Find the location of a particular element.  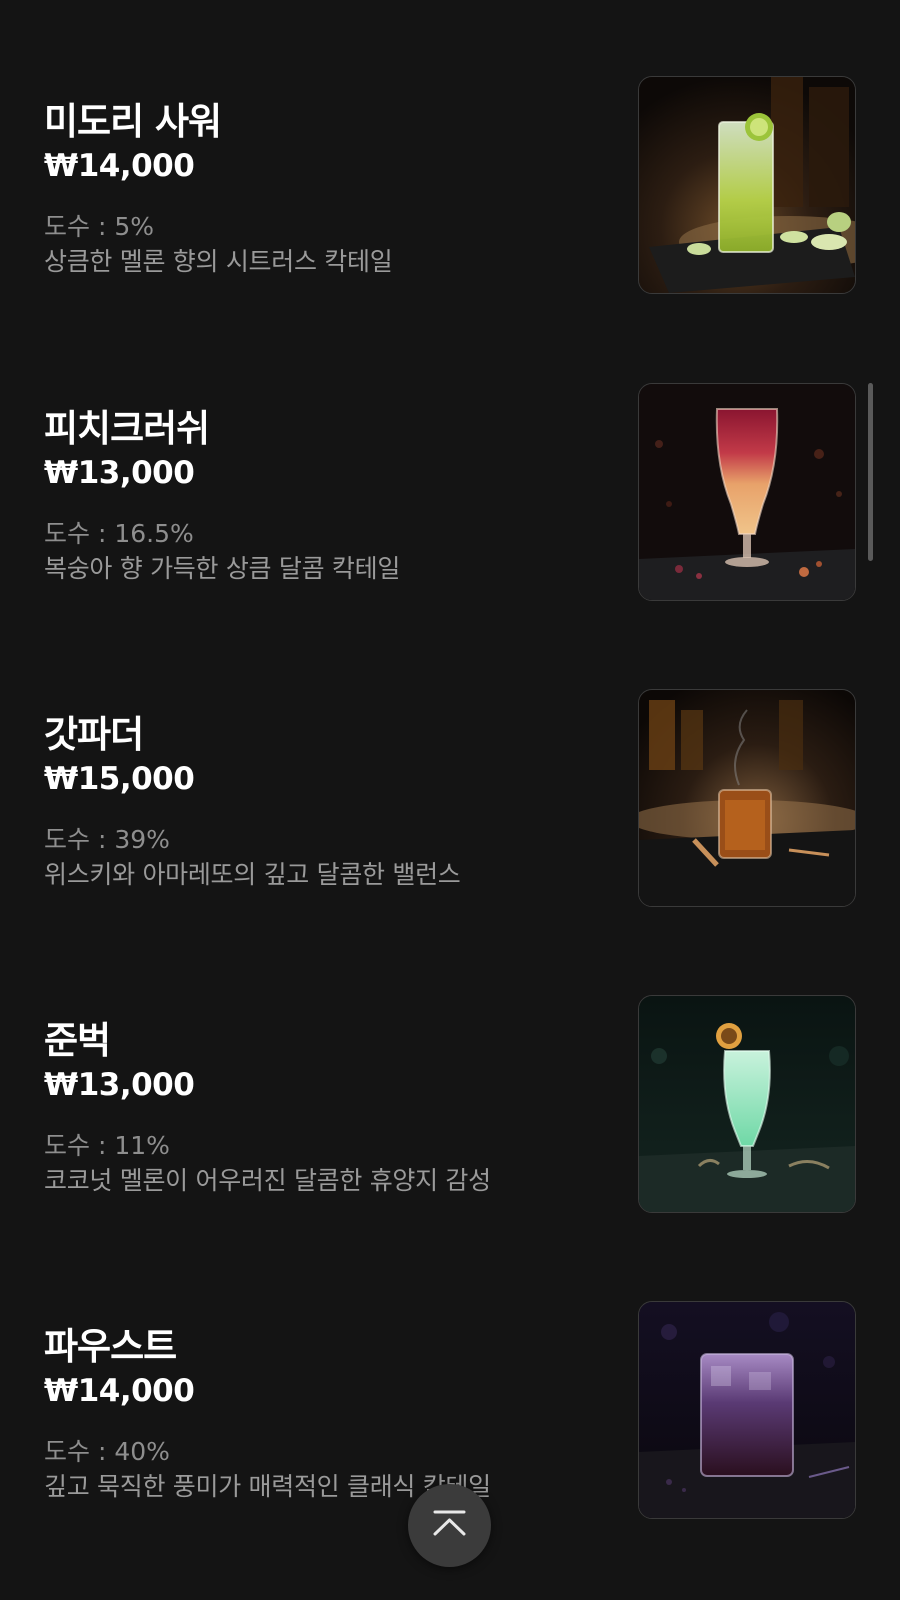

menu-item-description: 복숭아 향 가득한 상큼 달콤 칵테일 is located at coordinates (222, 568).